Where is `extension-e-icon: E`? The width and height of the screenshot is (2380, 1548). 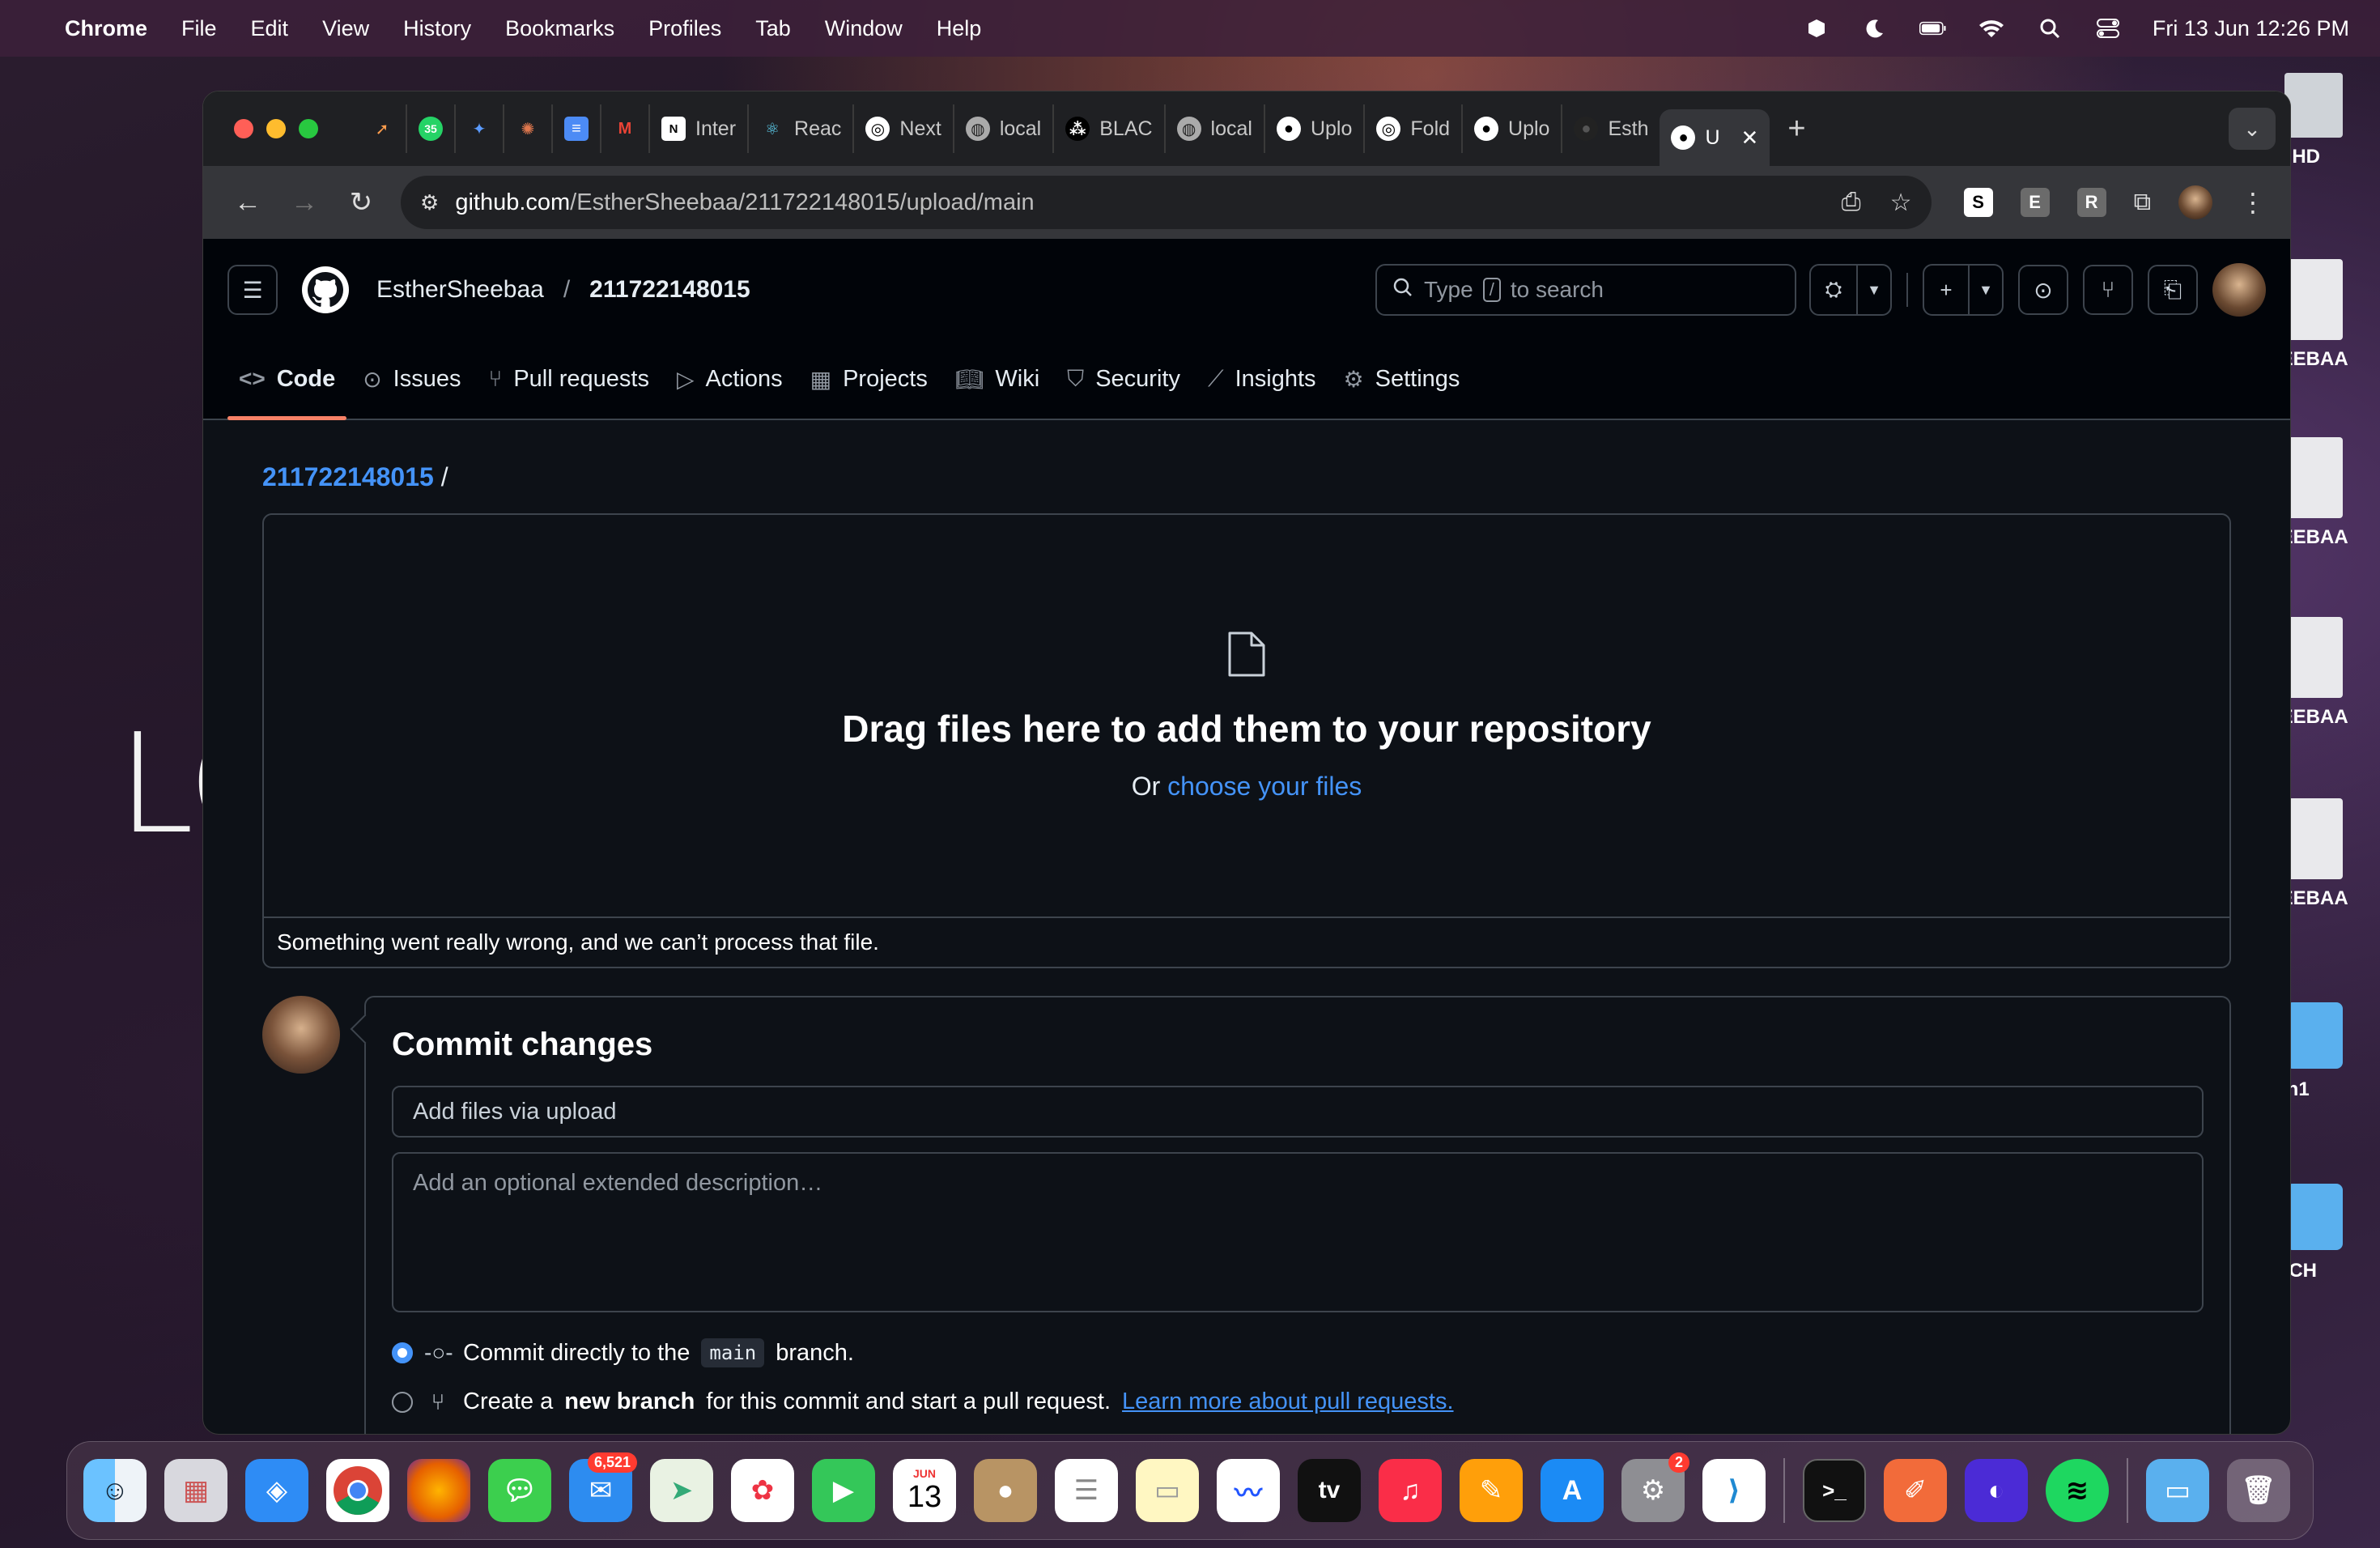 extension-e-icon: E is located at coordinates (2035, 202).